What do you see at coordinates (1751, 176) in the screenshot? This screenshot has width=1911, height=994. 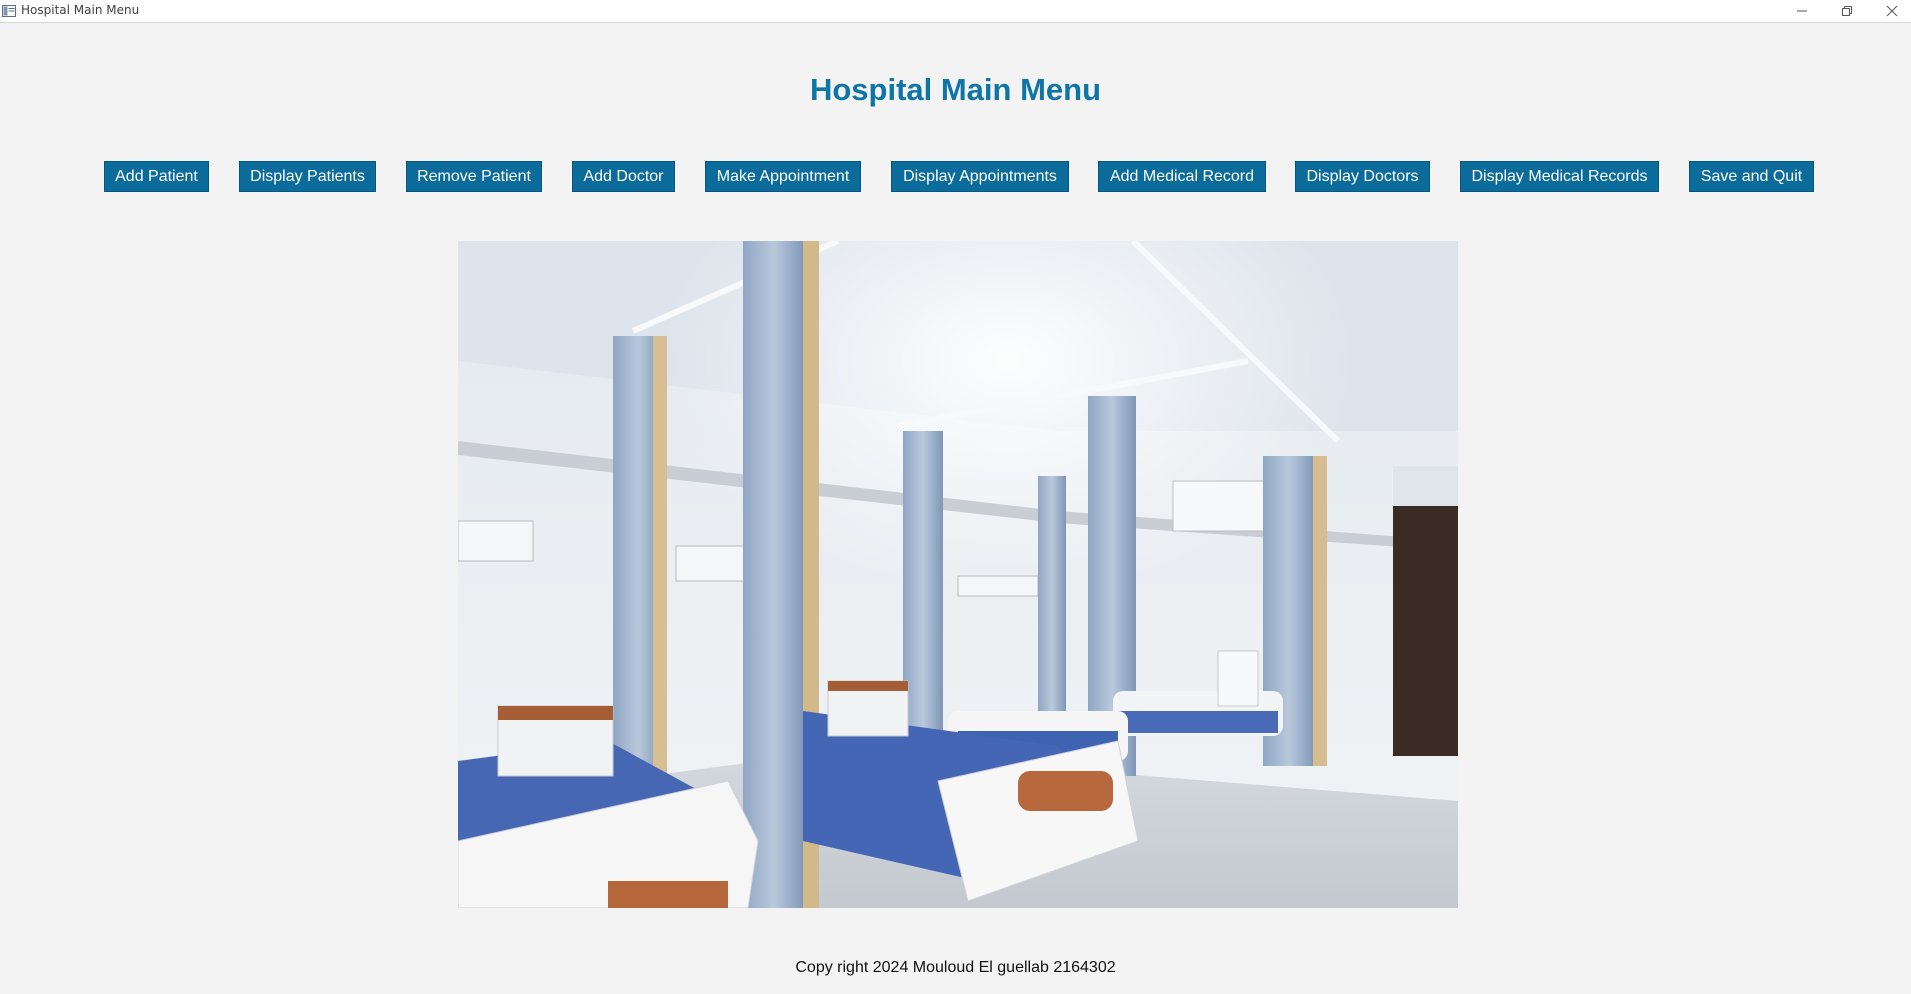 I see `save-and-quit-button: Save and Quit` at bounding box center [1751, 176].